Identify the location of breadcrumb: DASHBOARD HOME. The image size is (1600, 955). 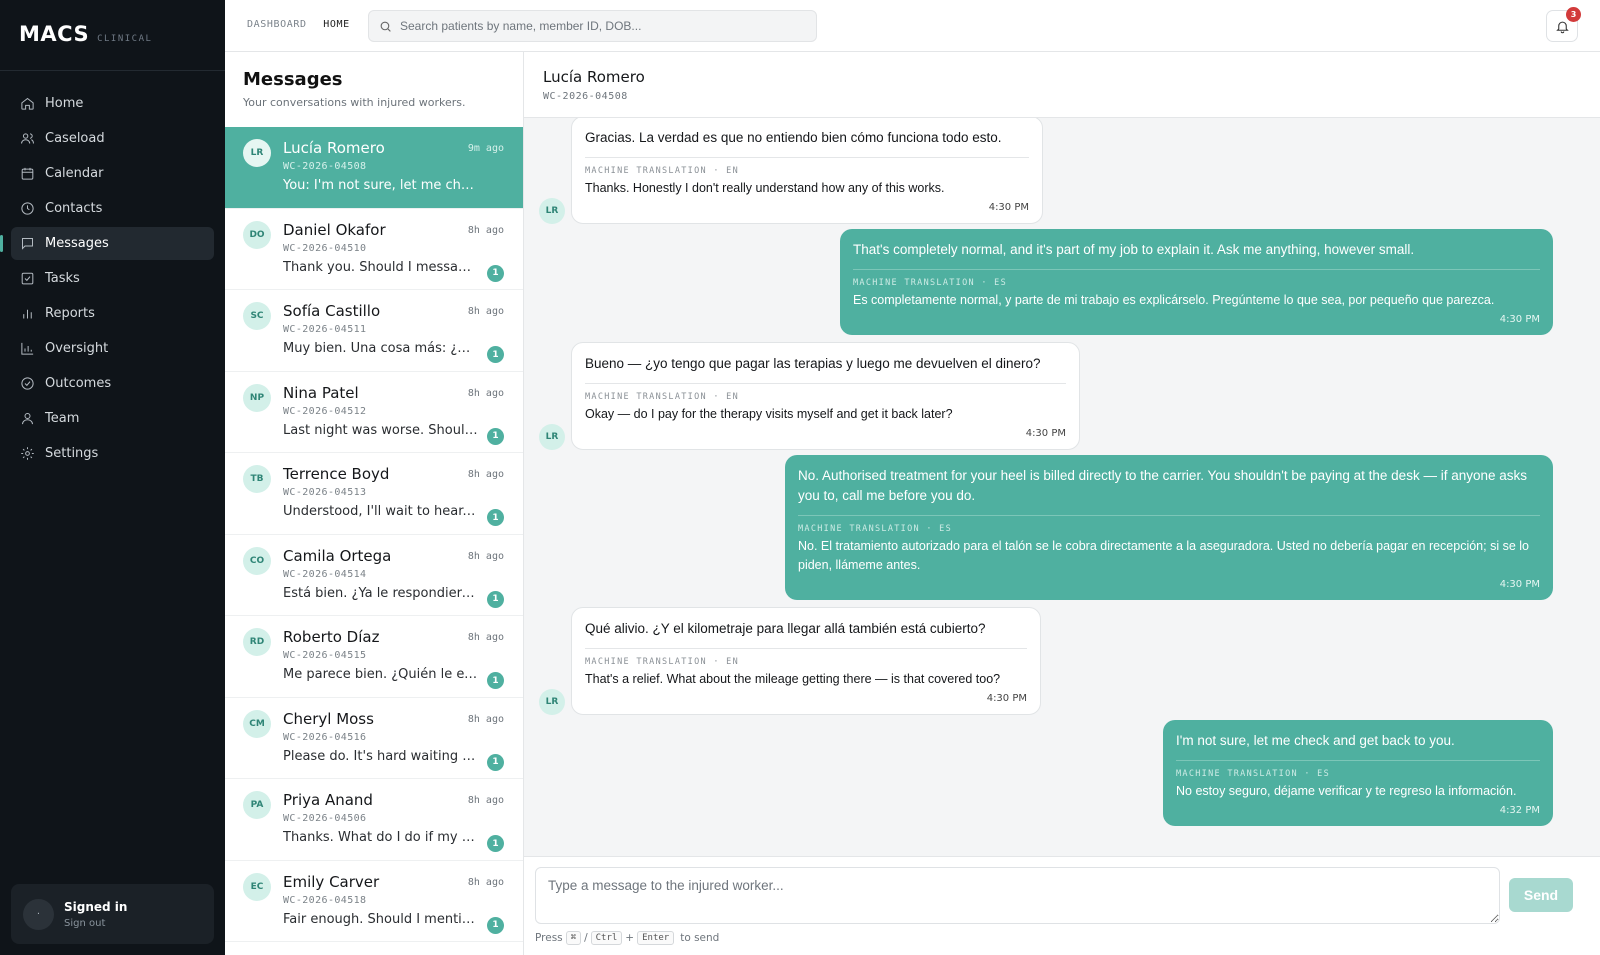
(298, 24).